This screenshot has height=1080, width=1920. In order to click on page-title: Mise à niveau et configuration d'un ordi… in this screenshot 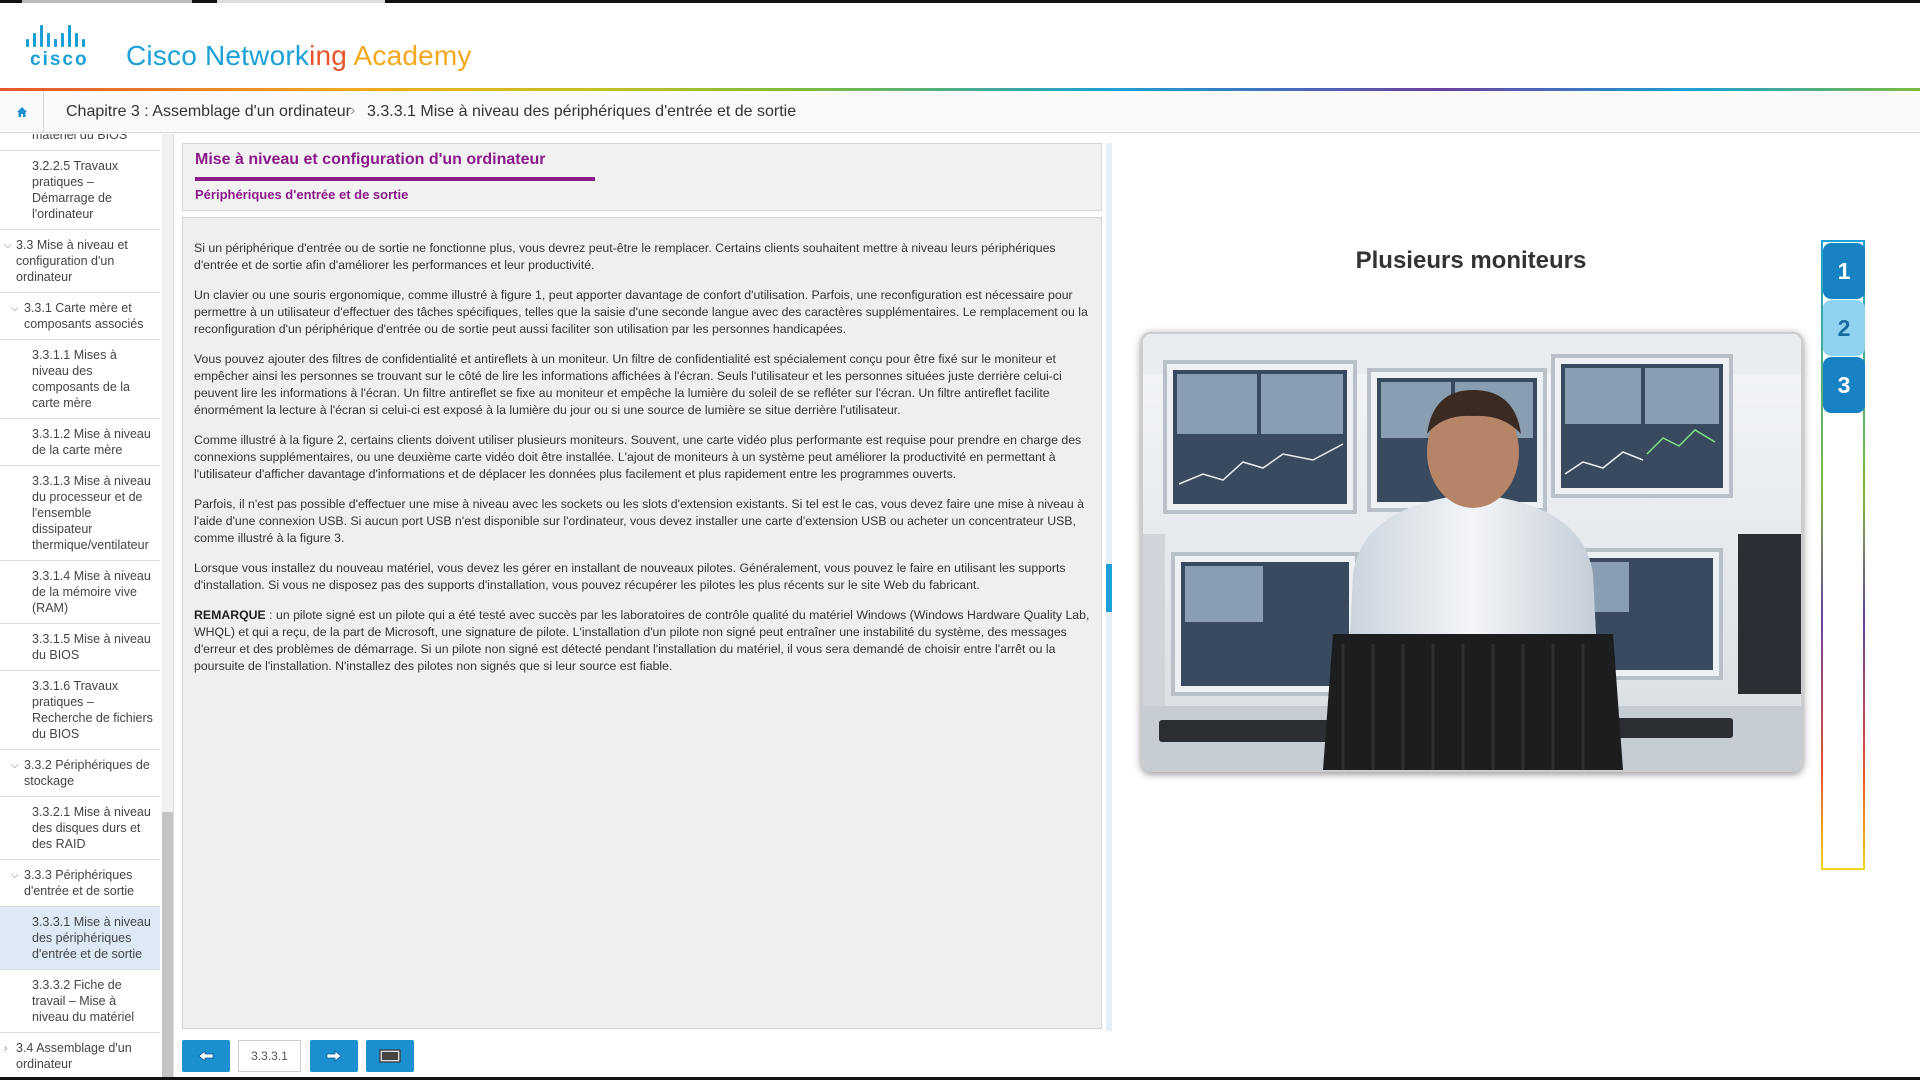, I will do `click(370, 159)`.